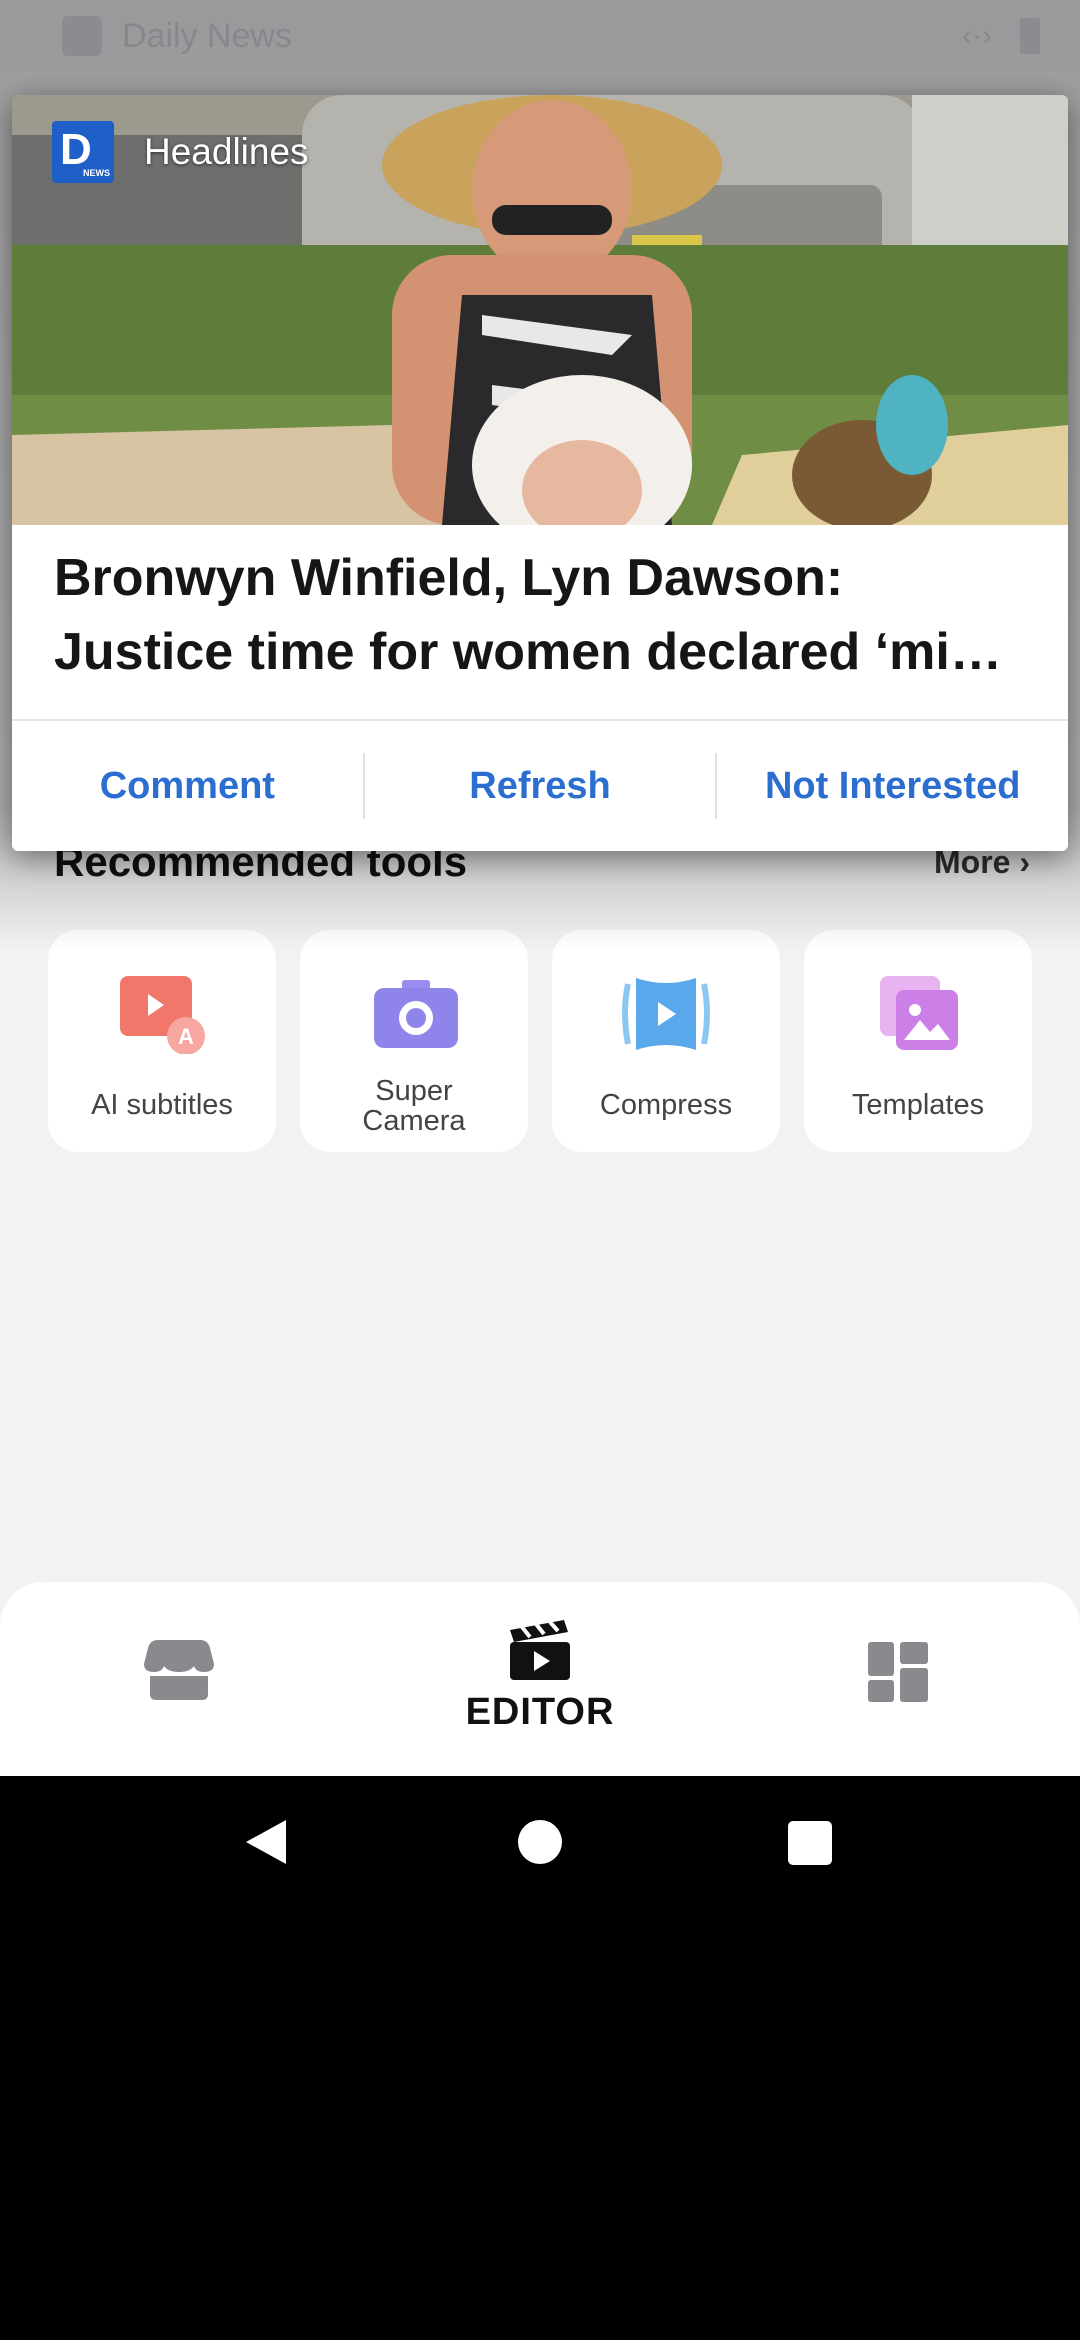  I want to click on compress-icon, so click(666, 1014).